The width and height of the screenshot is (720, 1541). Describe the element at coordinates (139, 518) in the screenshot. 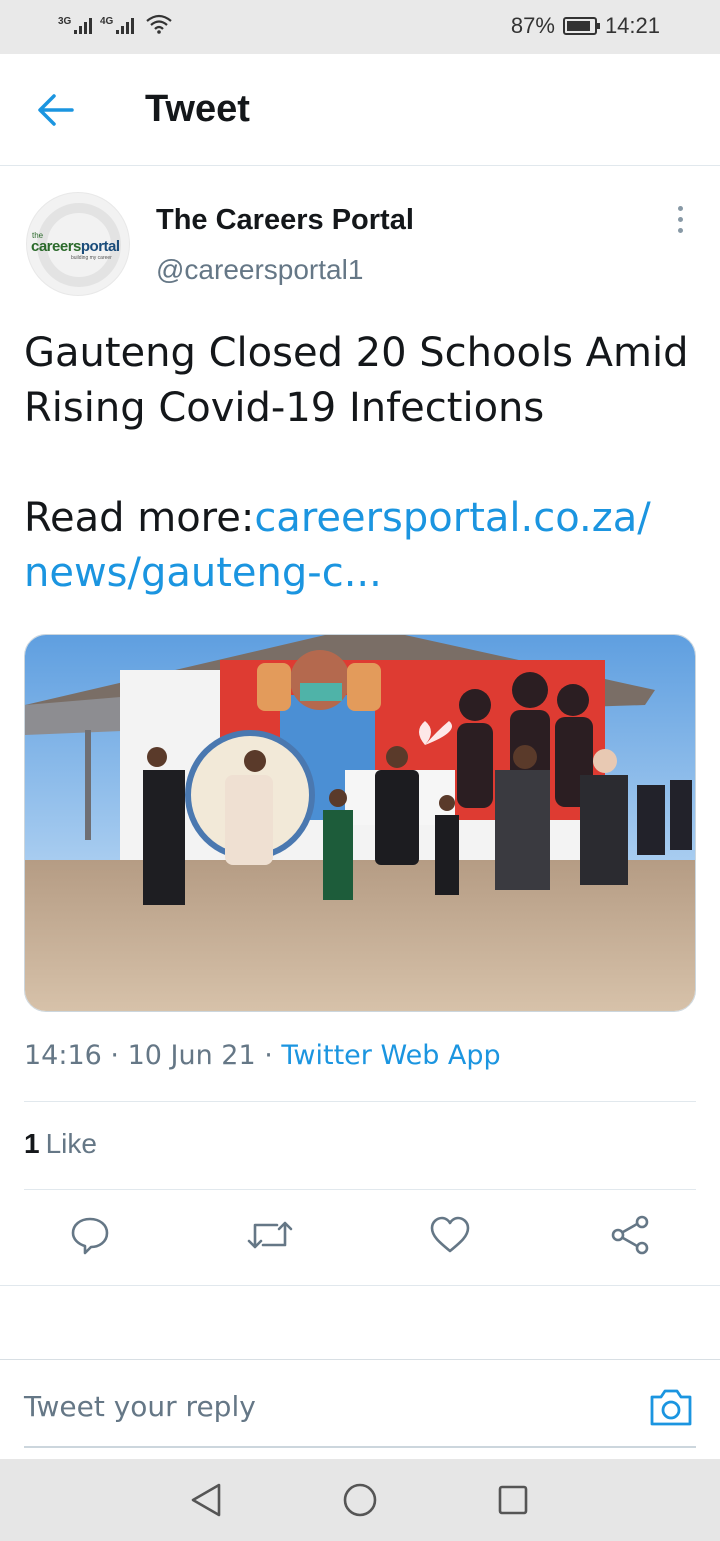

I see `read-more-label: Read more:` at that location.